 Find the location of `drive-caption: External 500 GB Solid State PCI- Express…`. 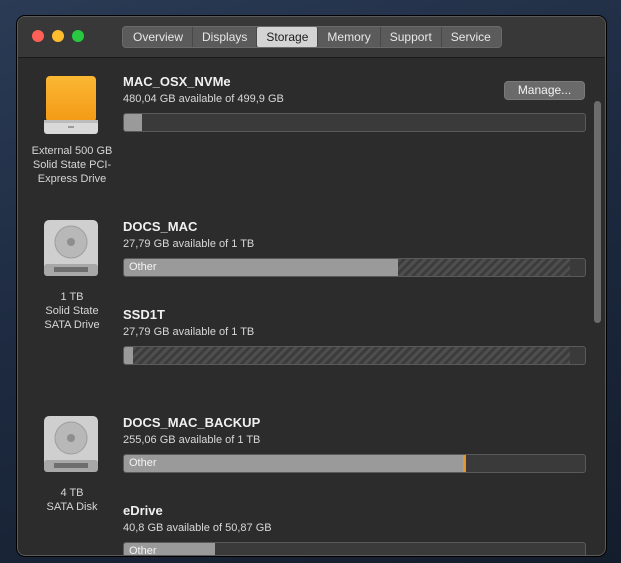

drive-caption: External 500 GB Solid State PCI- Express… is located at coordinates (72, 165).